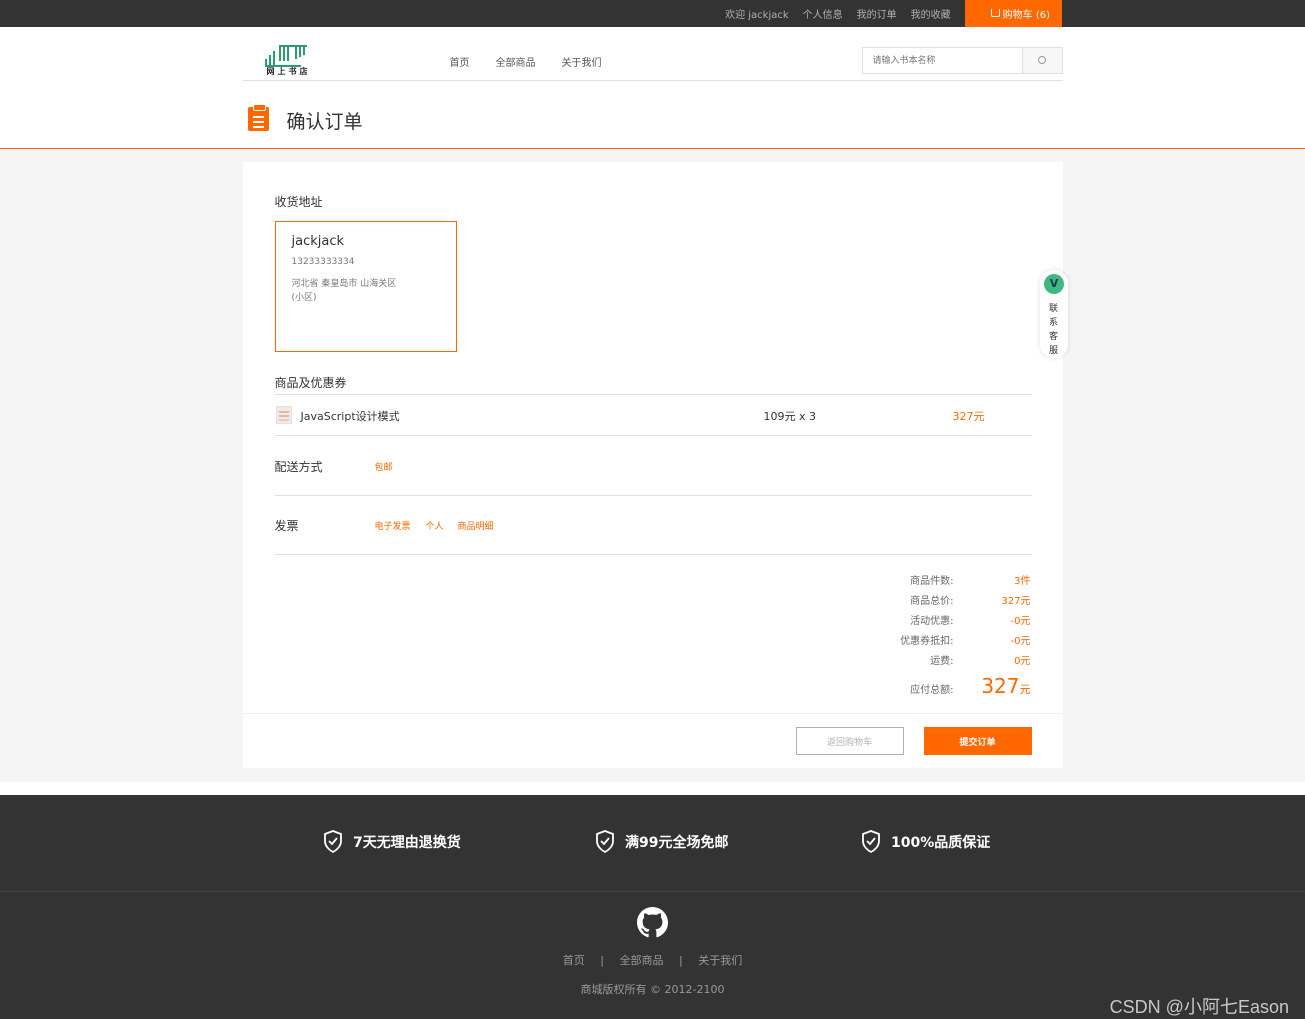 The height and width of the screenshot is (1019, 1305). What do you see at coordinates (323, 262) in the screenshot?
I see `address-phone: 13233333334` at bounding box center [323, 262].